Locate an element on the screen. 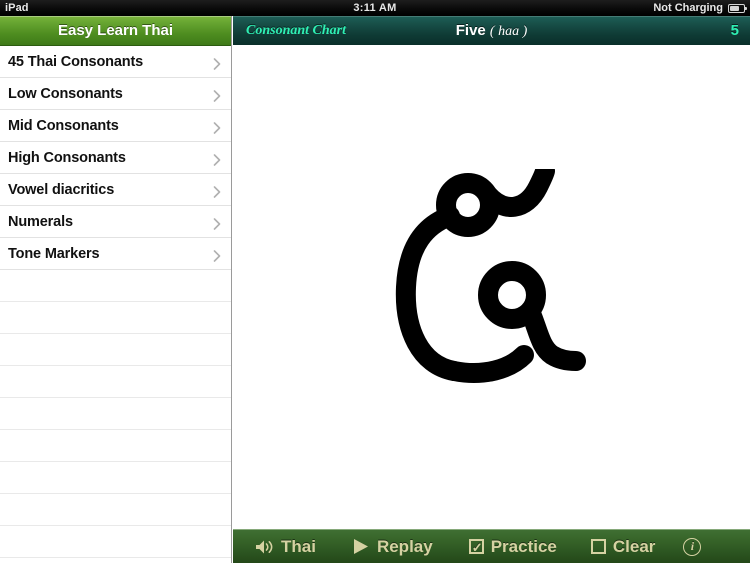  sidebar-item-low-consonants: Low Consonants is located at coordinates (115, 94).